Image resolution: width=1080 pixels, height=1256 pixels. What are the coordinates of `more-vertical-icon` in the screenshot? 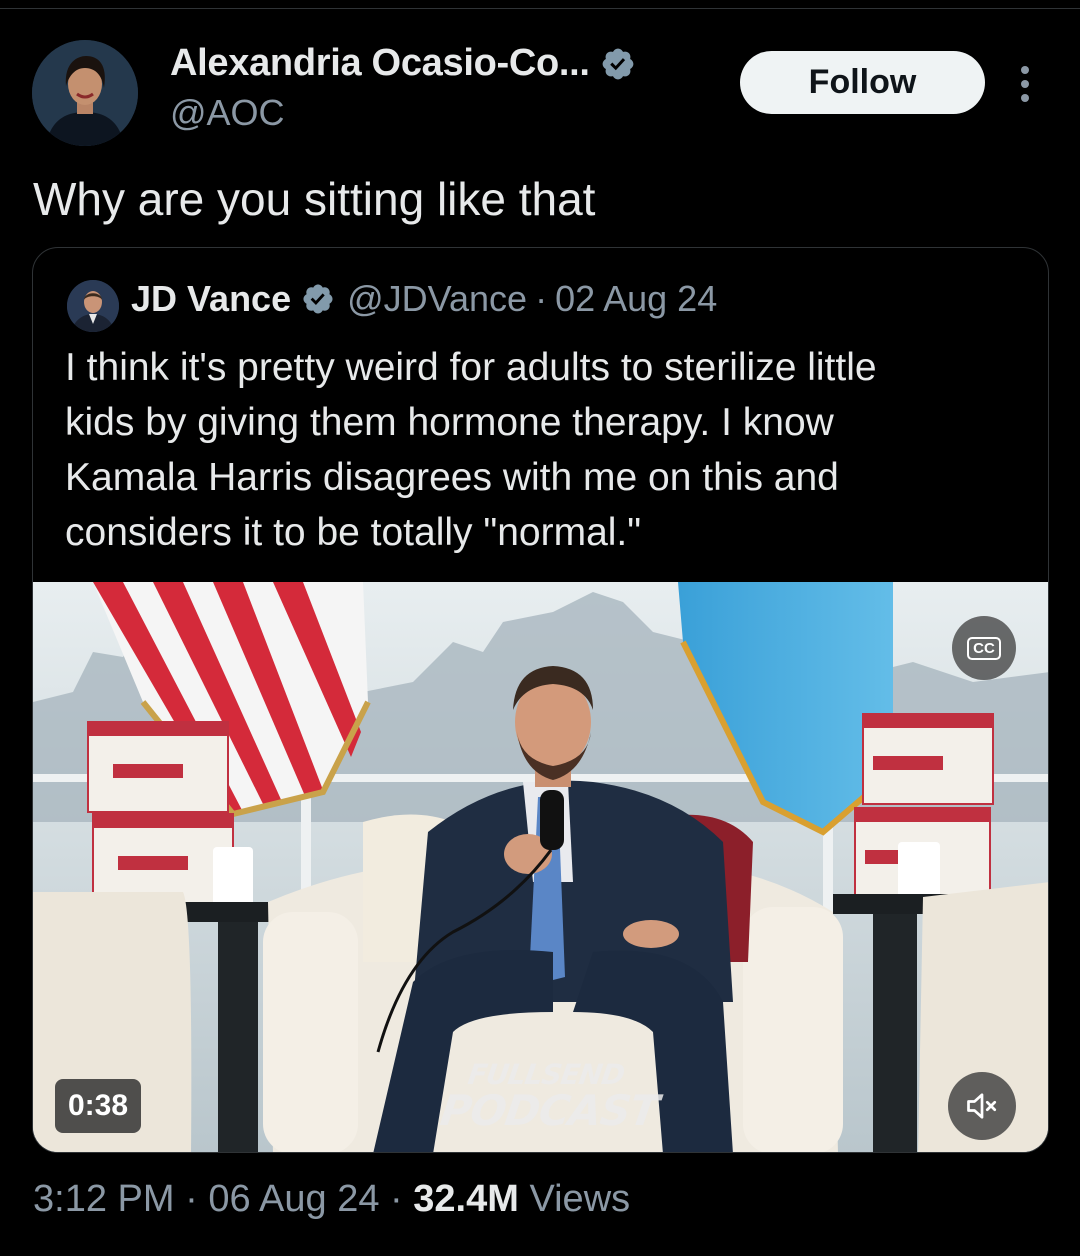 It's located at (1025, 84).